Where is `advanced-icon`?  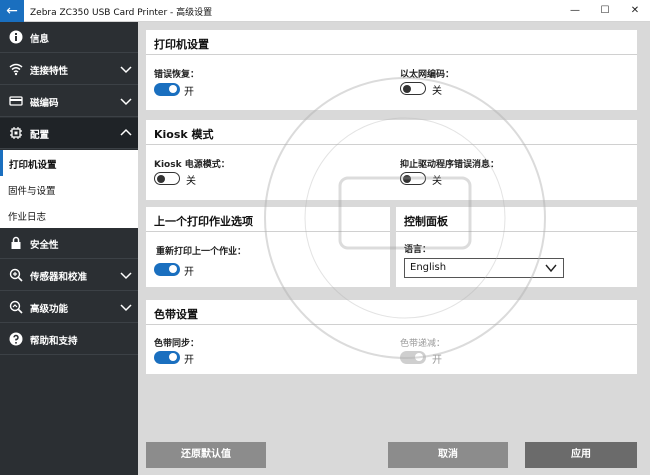 advanced-icon is located at coordinates (16, 307).